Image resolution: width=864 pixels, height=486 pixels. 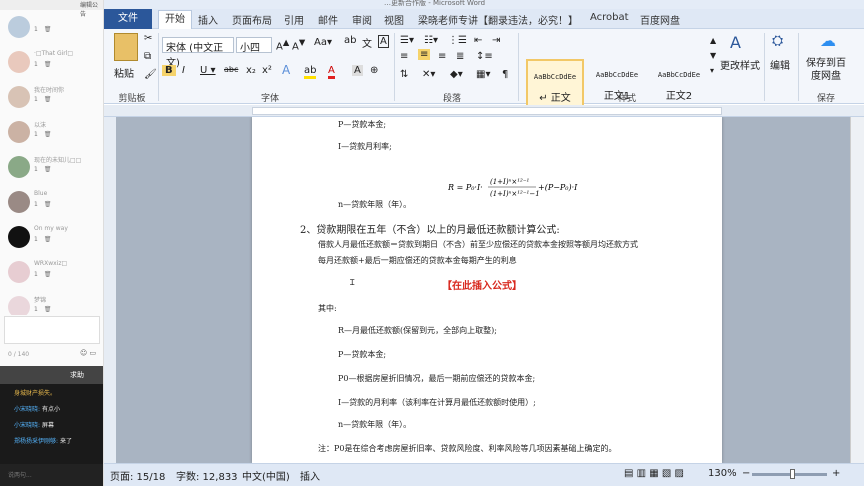 I want to click on page-indicator: 页面: 15/18, so click(x=137, y=475).